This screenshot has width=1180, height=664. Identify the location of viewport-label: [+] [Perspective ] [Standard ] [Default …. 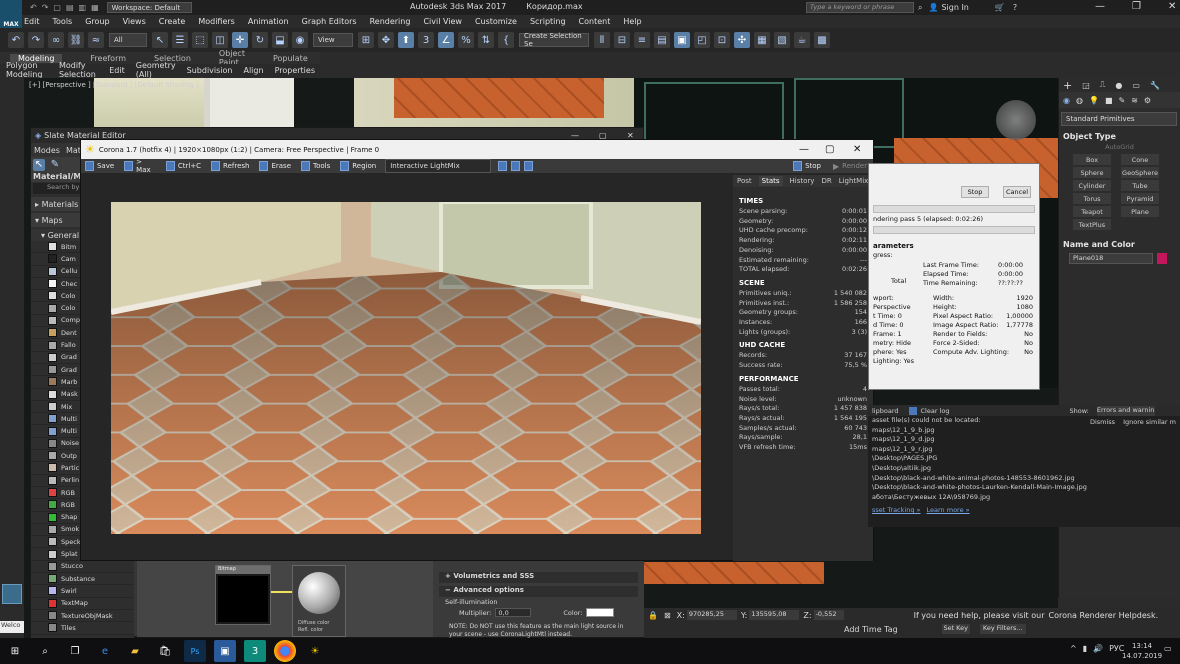
(114, 85).